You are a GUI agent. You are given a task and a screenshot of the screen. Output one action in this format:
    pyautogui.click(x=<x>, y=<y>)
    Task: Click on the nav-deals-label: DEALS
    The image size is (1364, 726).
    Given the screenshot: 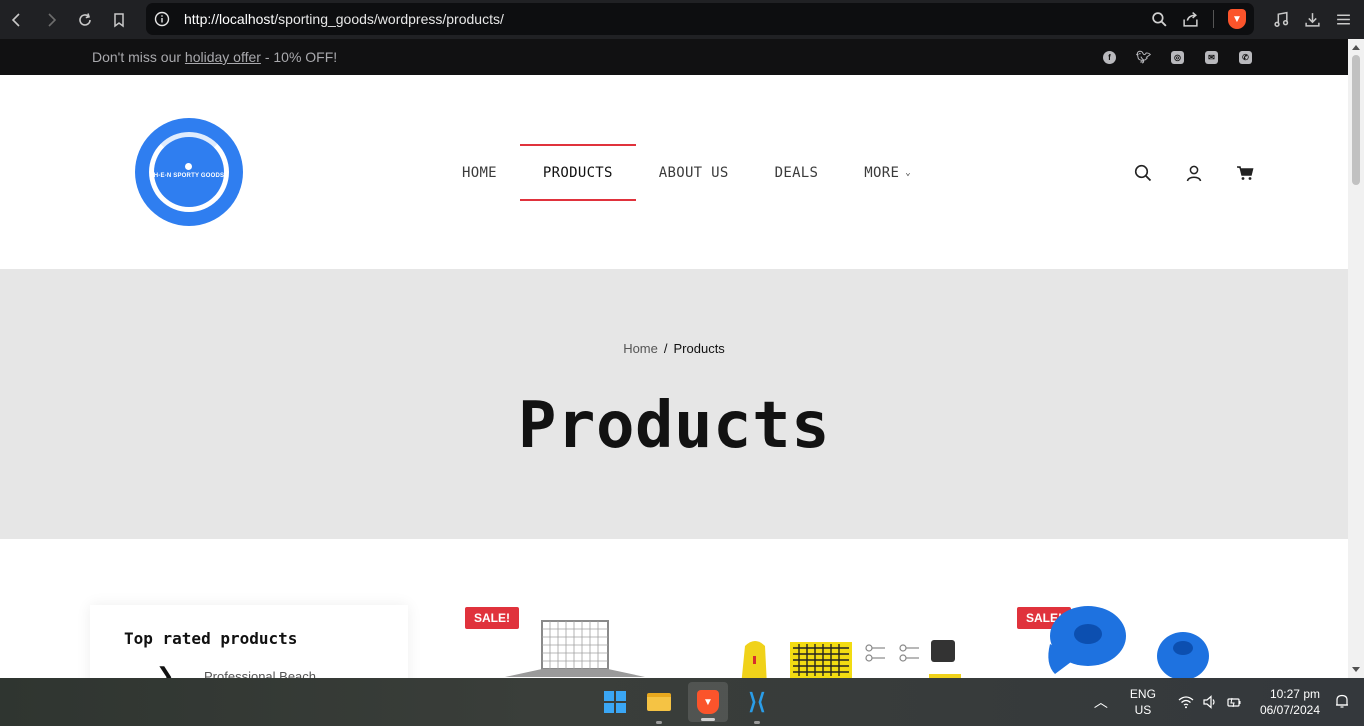 What is the action you would take?
    pyautogui.click(x=796, y=172)
    